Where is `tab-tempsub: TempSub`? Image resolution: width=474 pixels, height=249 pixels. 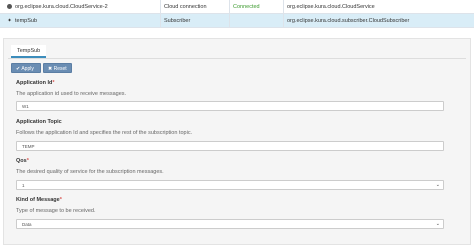 tab-tempsub: TempSub is located at coordinates (29, 51).